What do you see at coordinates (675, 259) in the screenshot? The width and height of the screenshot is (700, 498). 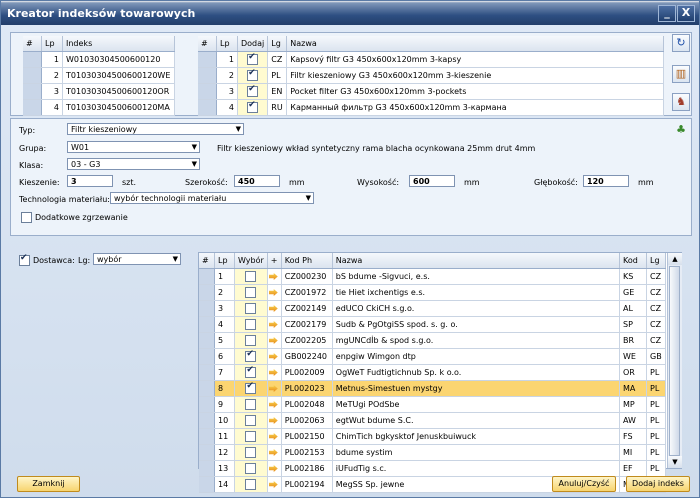 I see `scroll-up-icon: ▲` at bounding box center [675, 259].